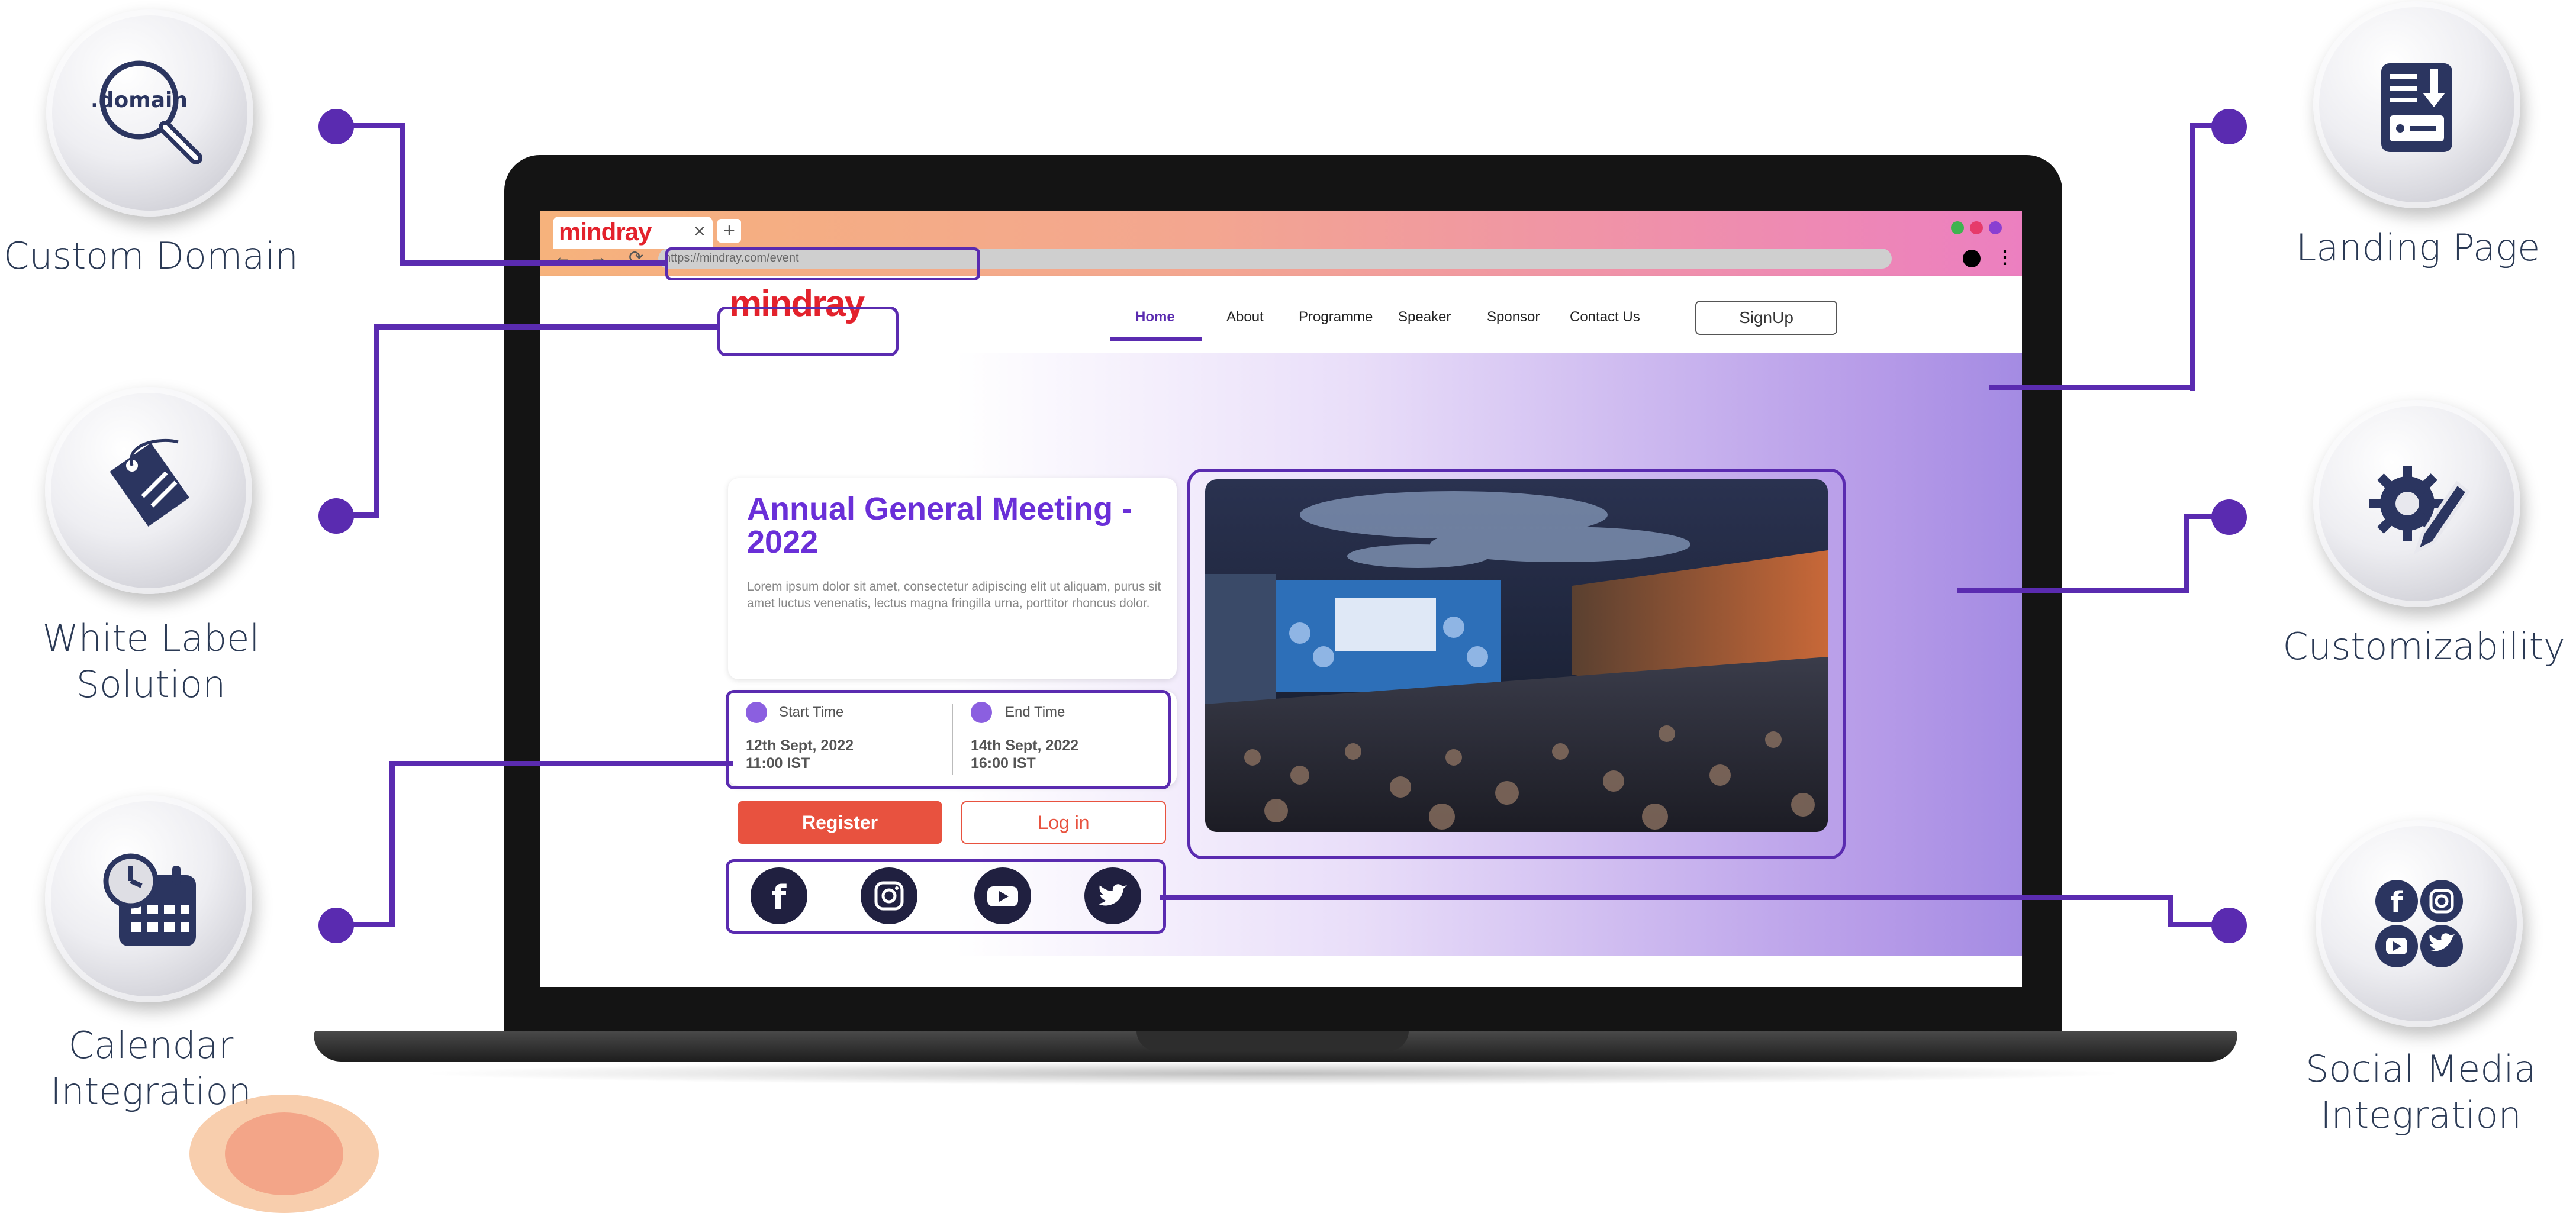  I want to click on window-dot-purple, so click(1996, 227).